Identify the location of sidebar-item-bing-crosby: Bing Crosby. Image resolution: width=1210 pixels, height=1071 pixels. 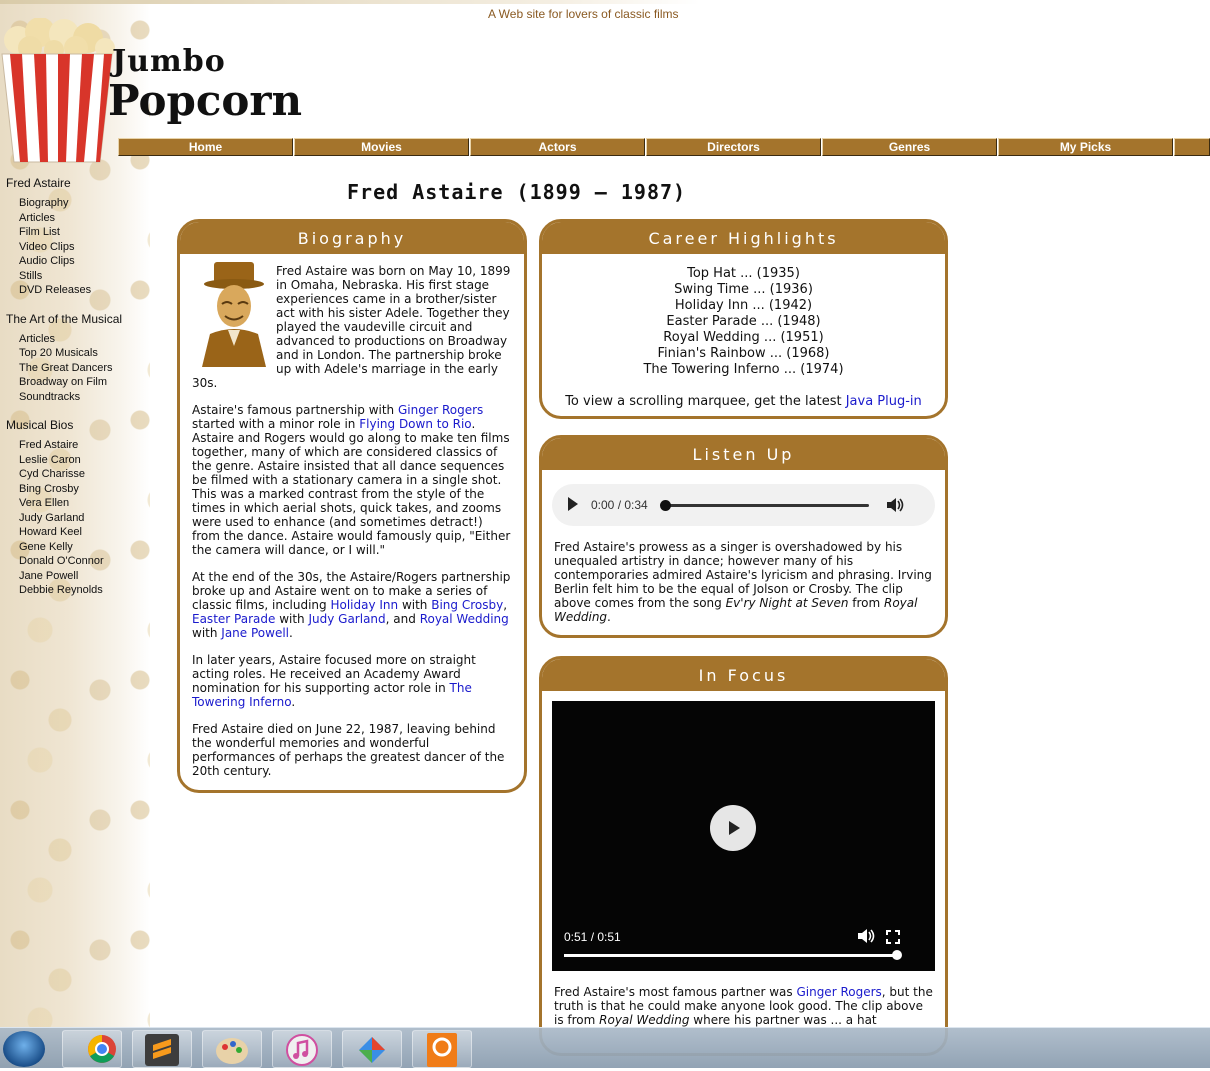
(82, 489).